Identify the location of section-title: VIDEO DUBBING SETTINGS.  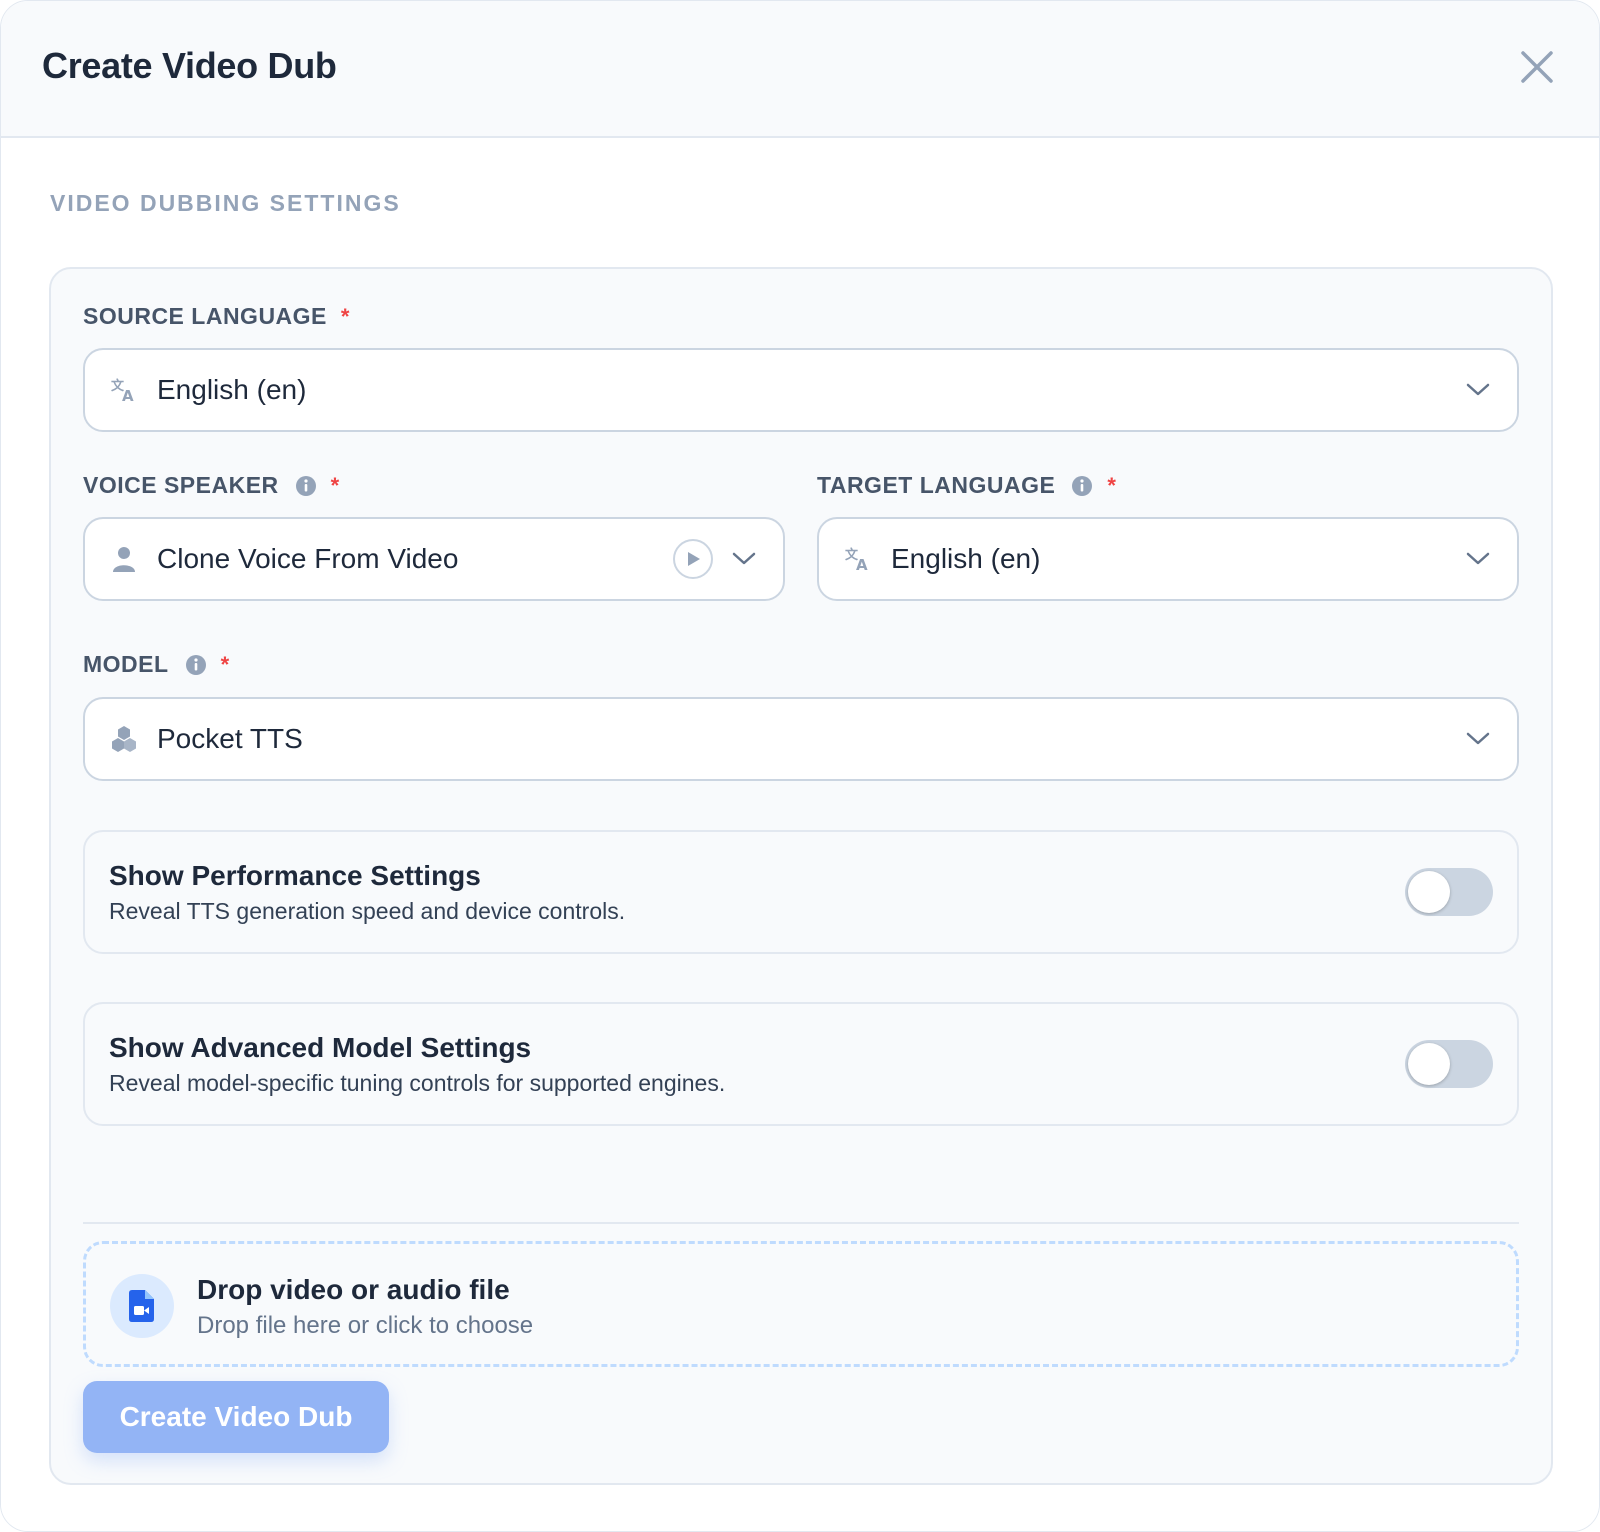
(225, 203).